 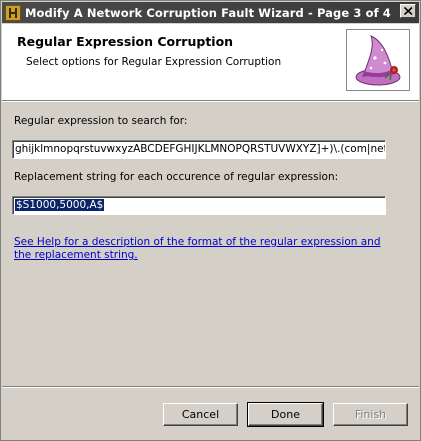 I want to click on done-button: Done, so click(x=285, y=414).